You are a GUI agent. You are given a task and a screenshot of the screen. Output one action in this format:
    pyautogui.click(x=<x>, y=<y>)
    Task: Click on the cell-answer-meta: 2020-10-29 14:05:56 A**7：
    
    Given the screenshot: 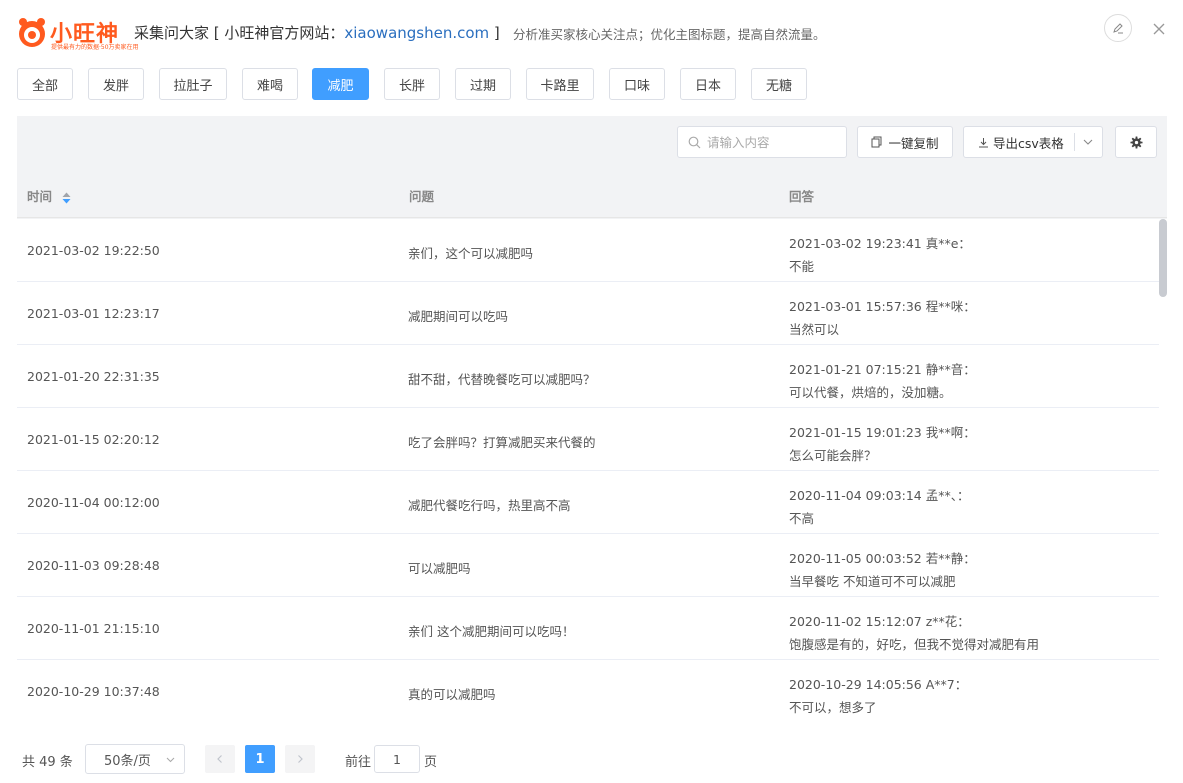 What is the action you would take?
    pyautogui.click(x=878, y=684)
    